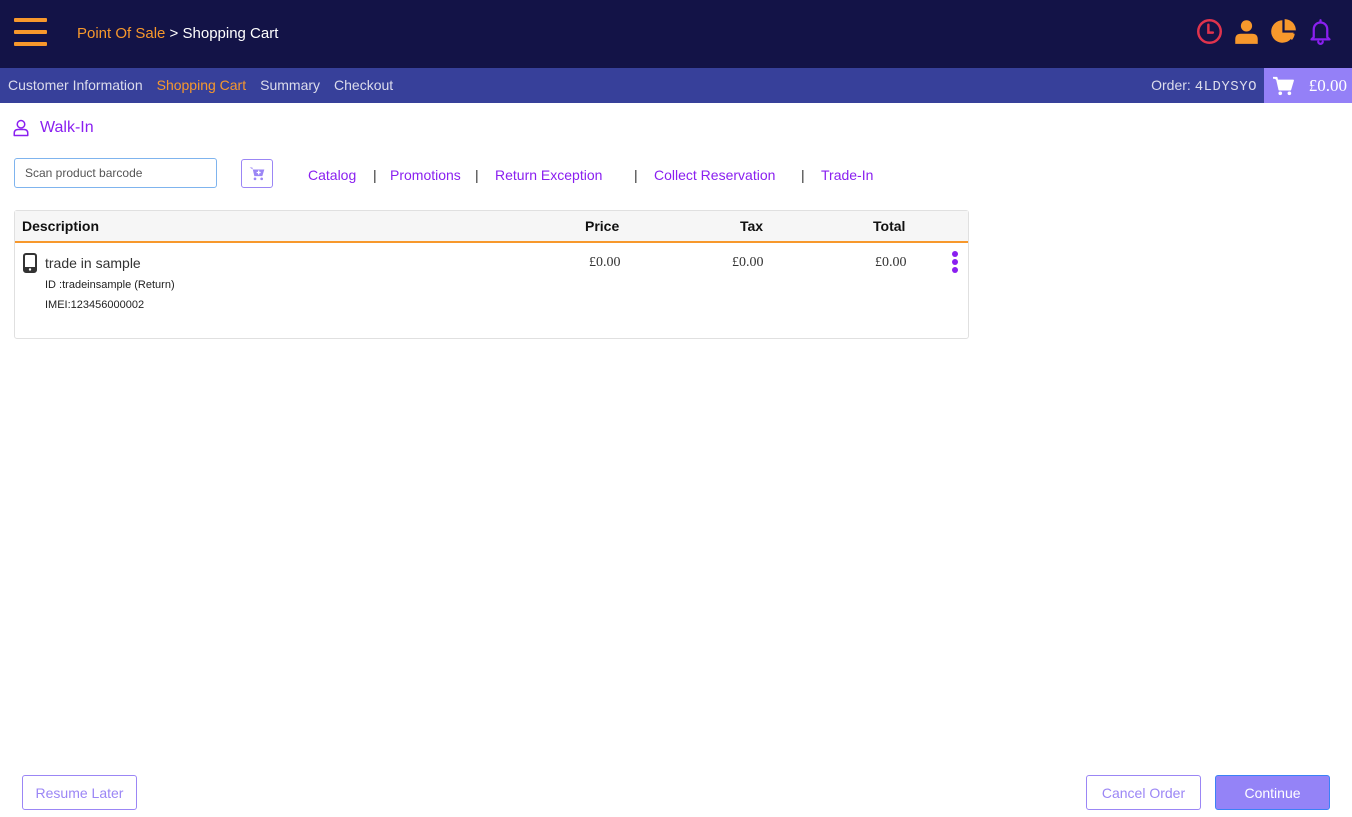 The width and height of the screenshot is (1352, 817). Describe the element at coordinates (30, 263) in the screenshot. I see `mobile-phone-icon` at that location.